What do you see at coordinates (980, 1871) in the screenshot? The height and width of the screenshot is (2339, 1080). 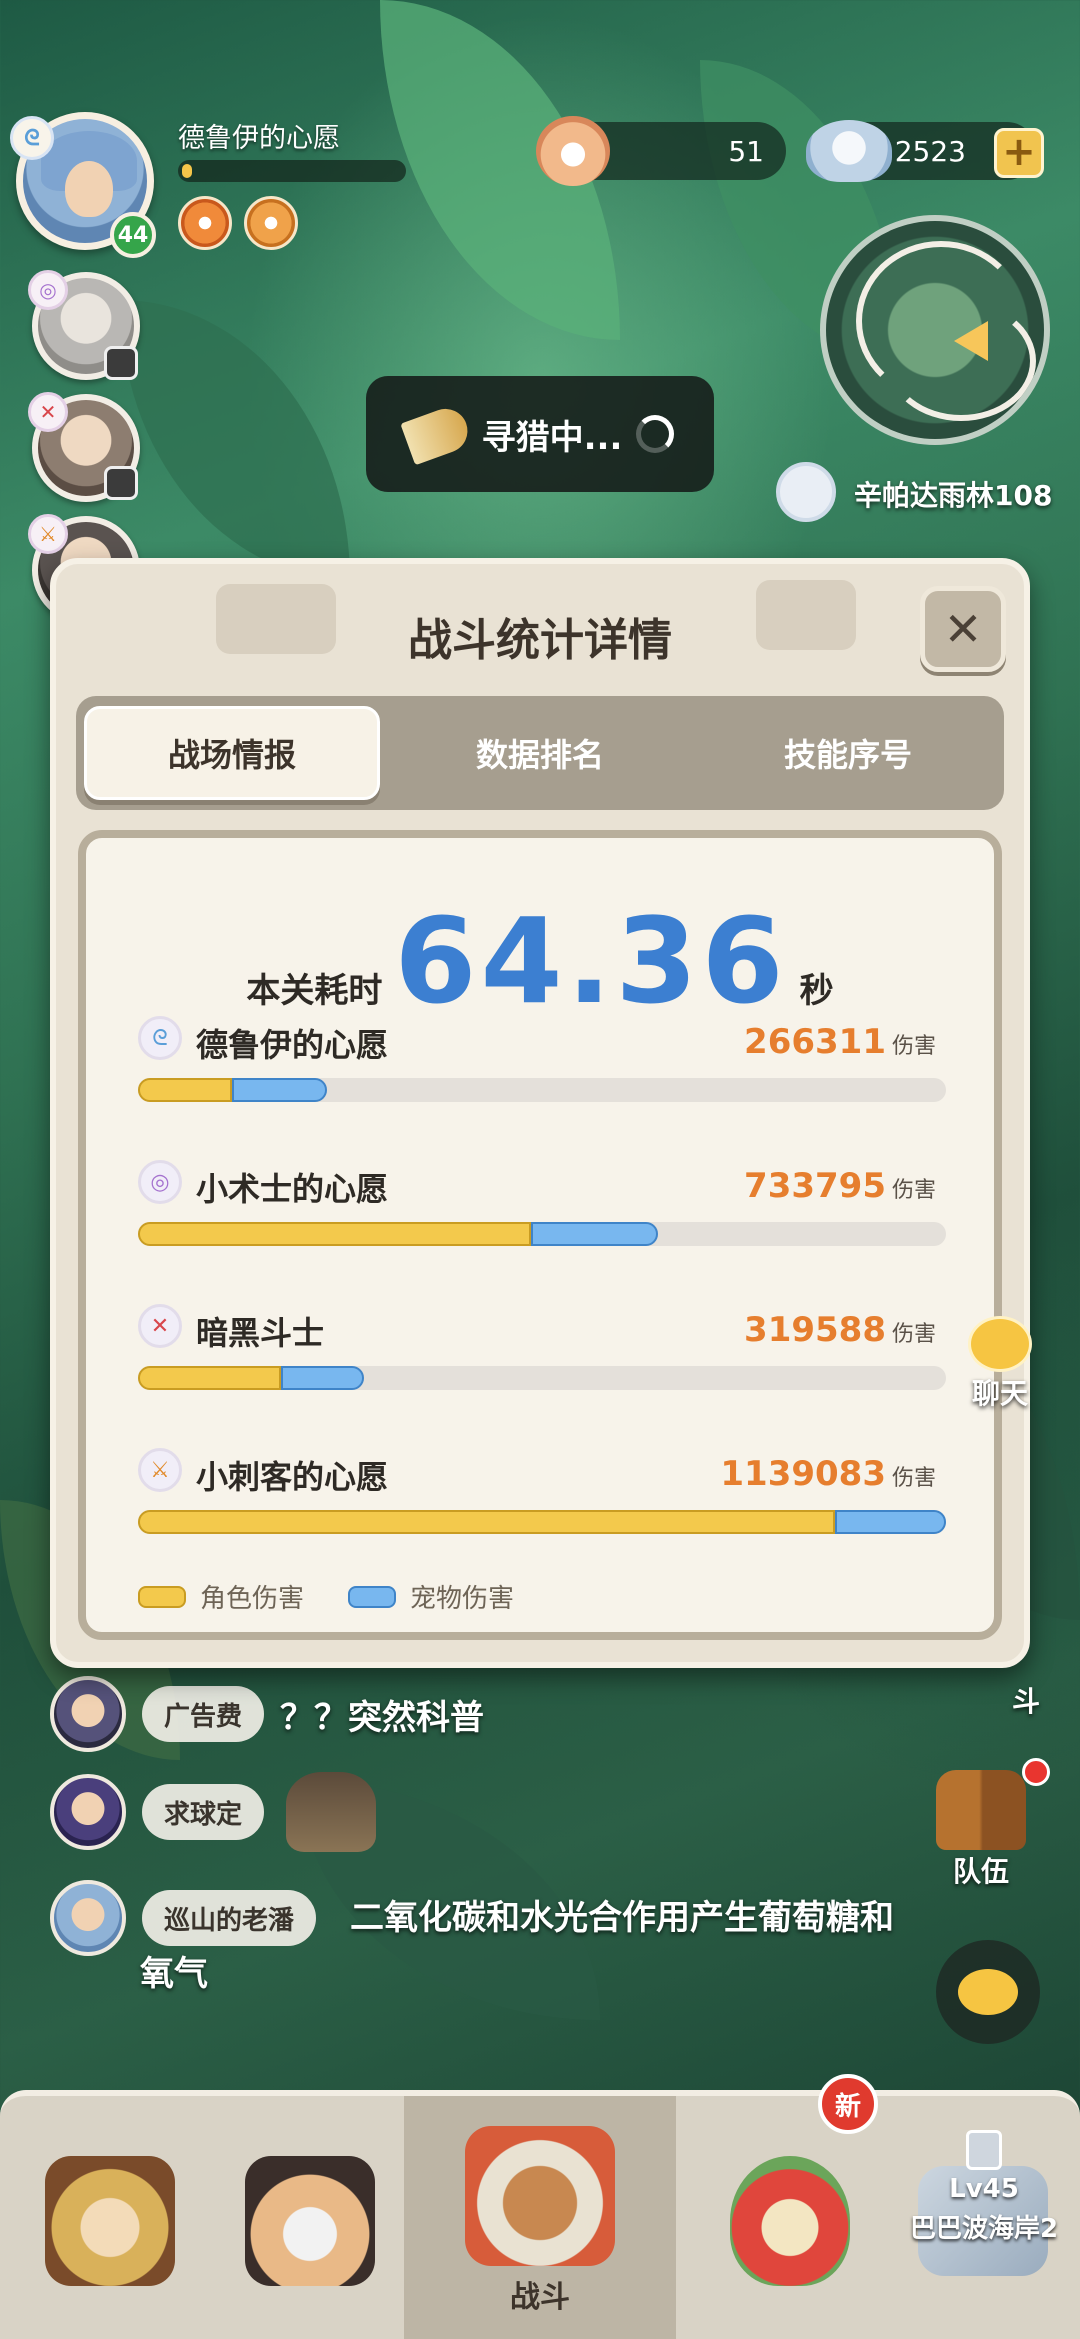 I see `team-button-label: 队伍` at bounding box center [980, 1871].